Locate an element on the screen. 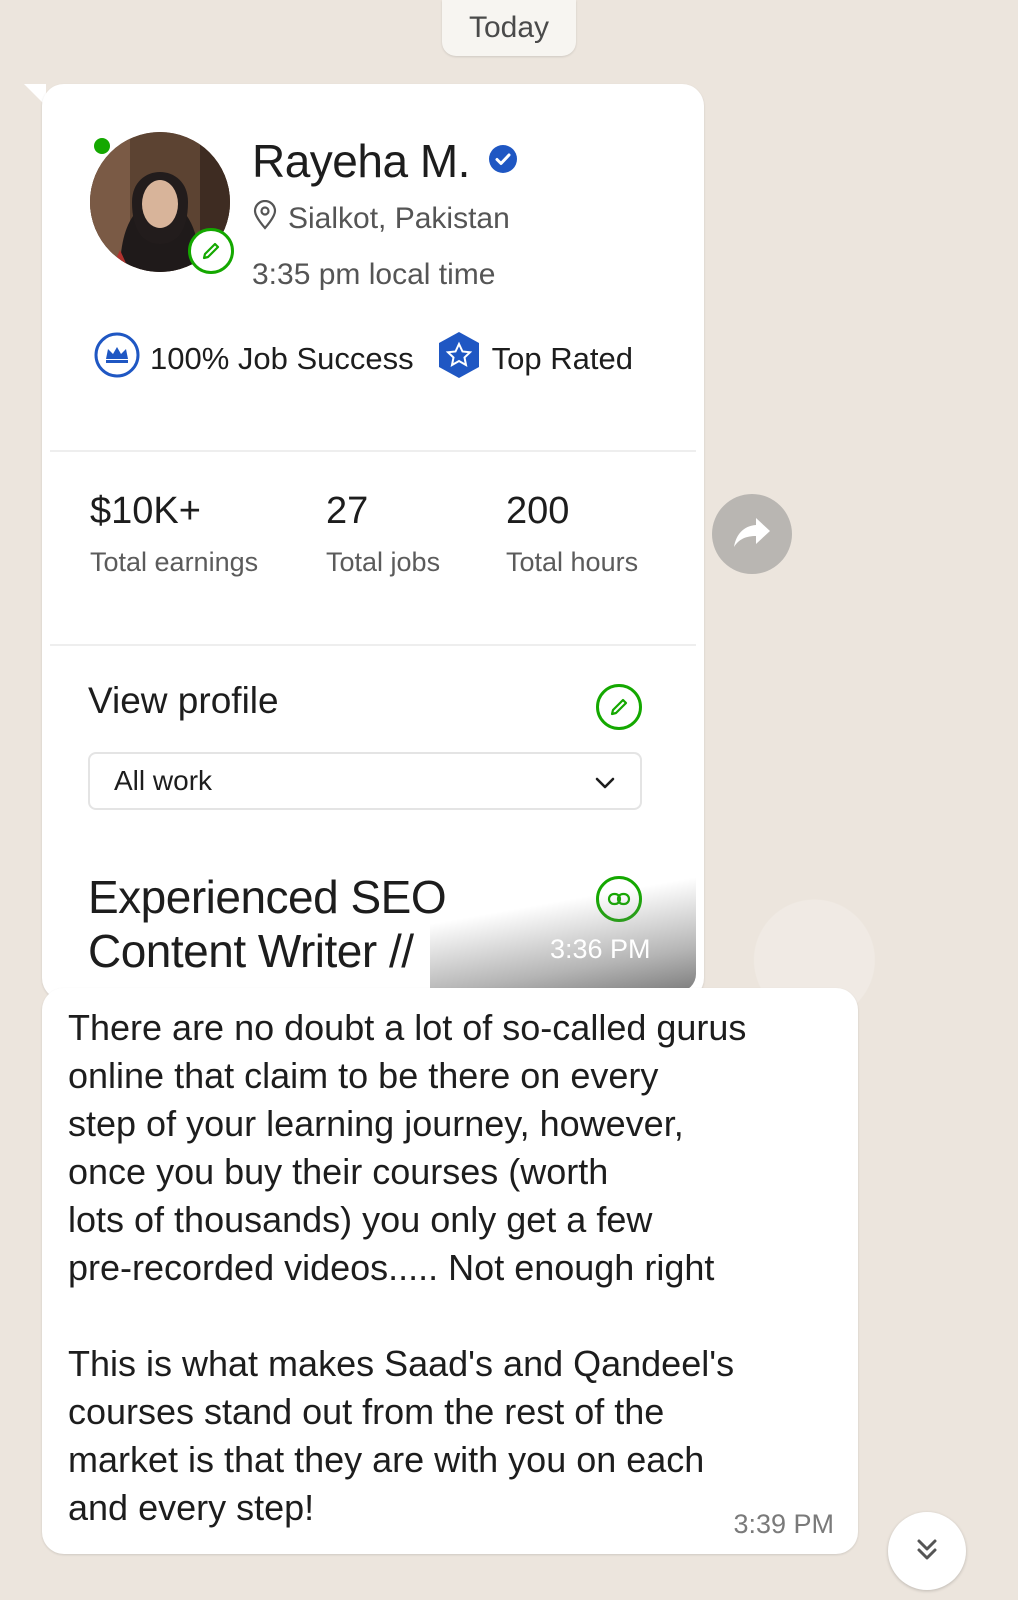 This screenshot has height=1600, width=1018. stat-value: 200 is located at coordinates (538, 511).